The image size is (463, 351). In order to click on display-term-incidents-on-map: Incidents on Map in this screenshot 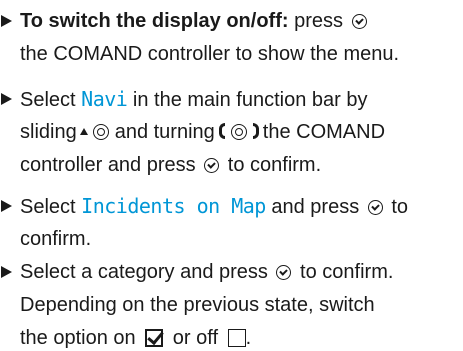, I will do `click(173, 206)`.